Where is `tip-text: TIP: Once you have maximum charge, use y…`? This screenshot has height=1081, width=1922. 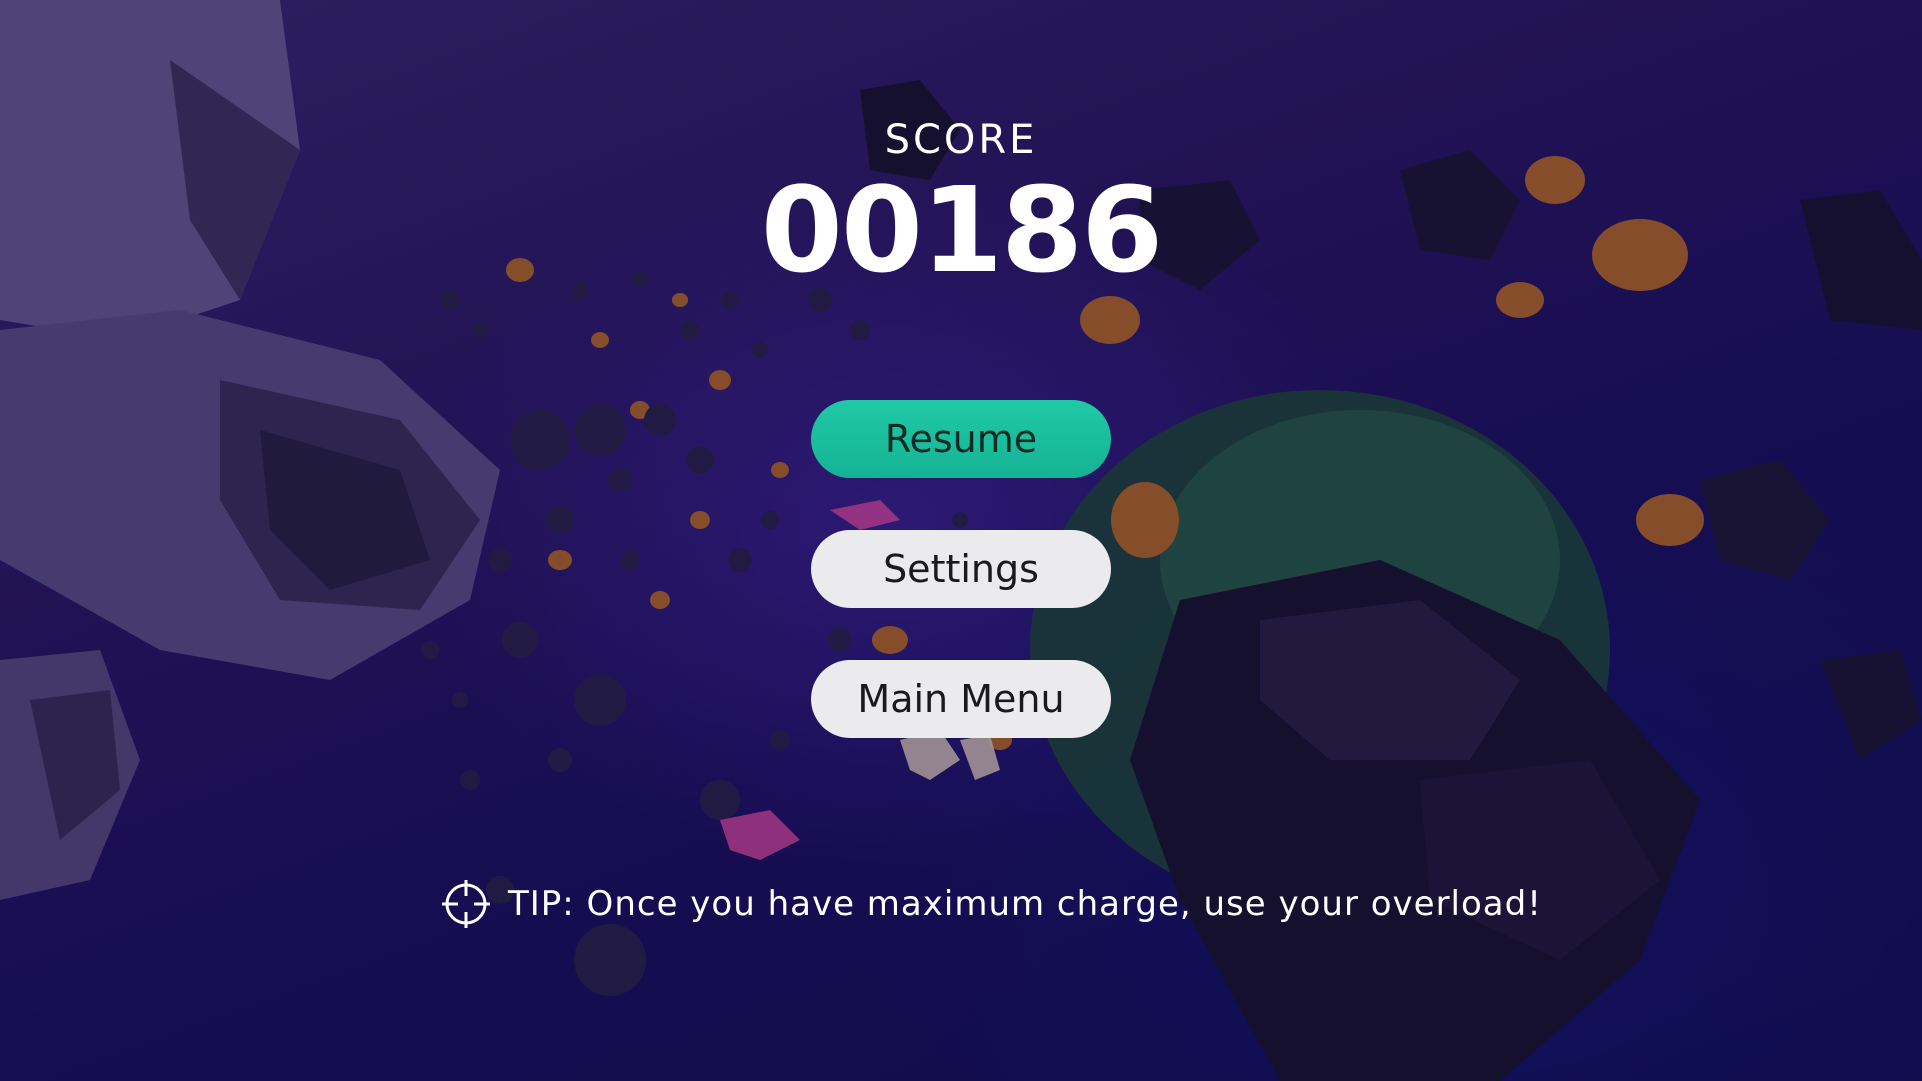
tip-text: TIP: Once you have maximum charge, use y… is located at coordinates (1025, 904).